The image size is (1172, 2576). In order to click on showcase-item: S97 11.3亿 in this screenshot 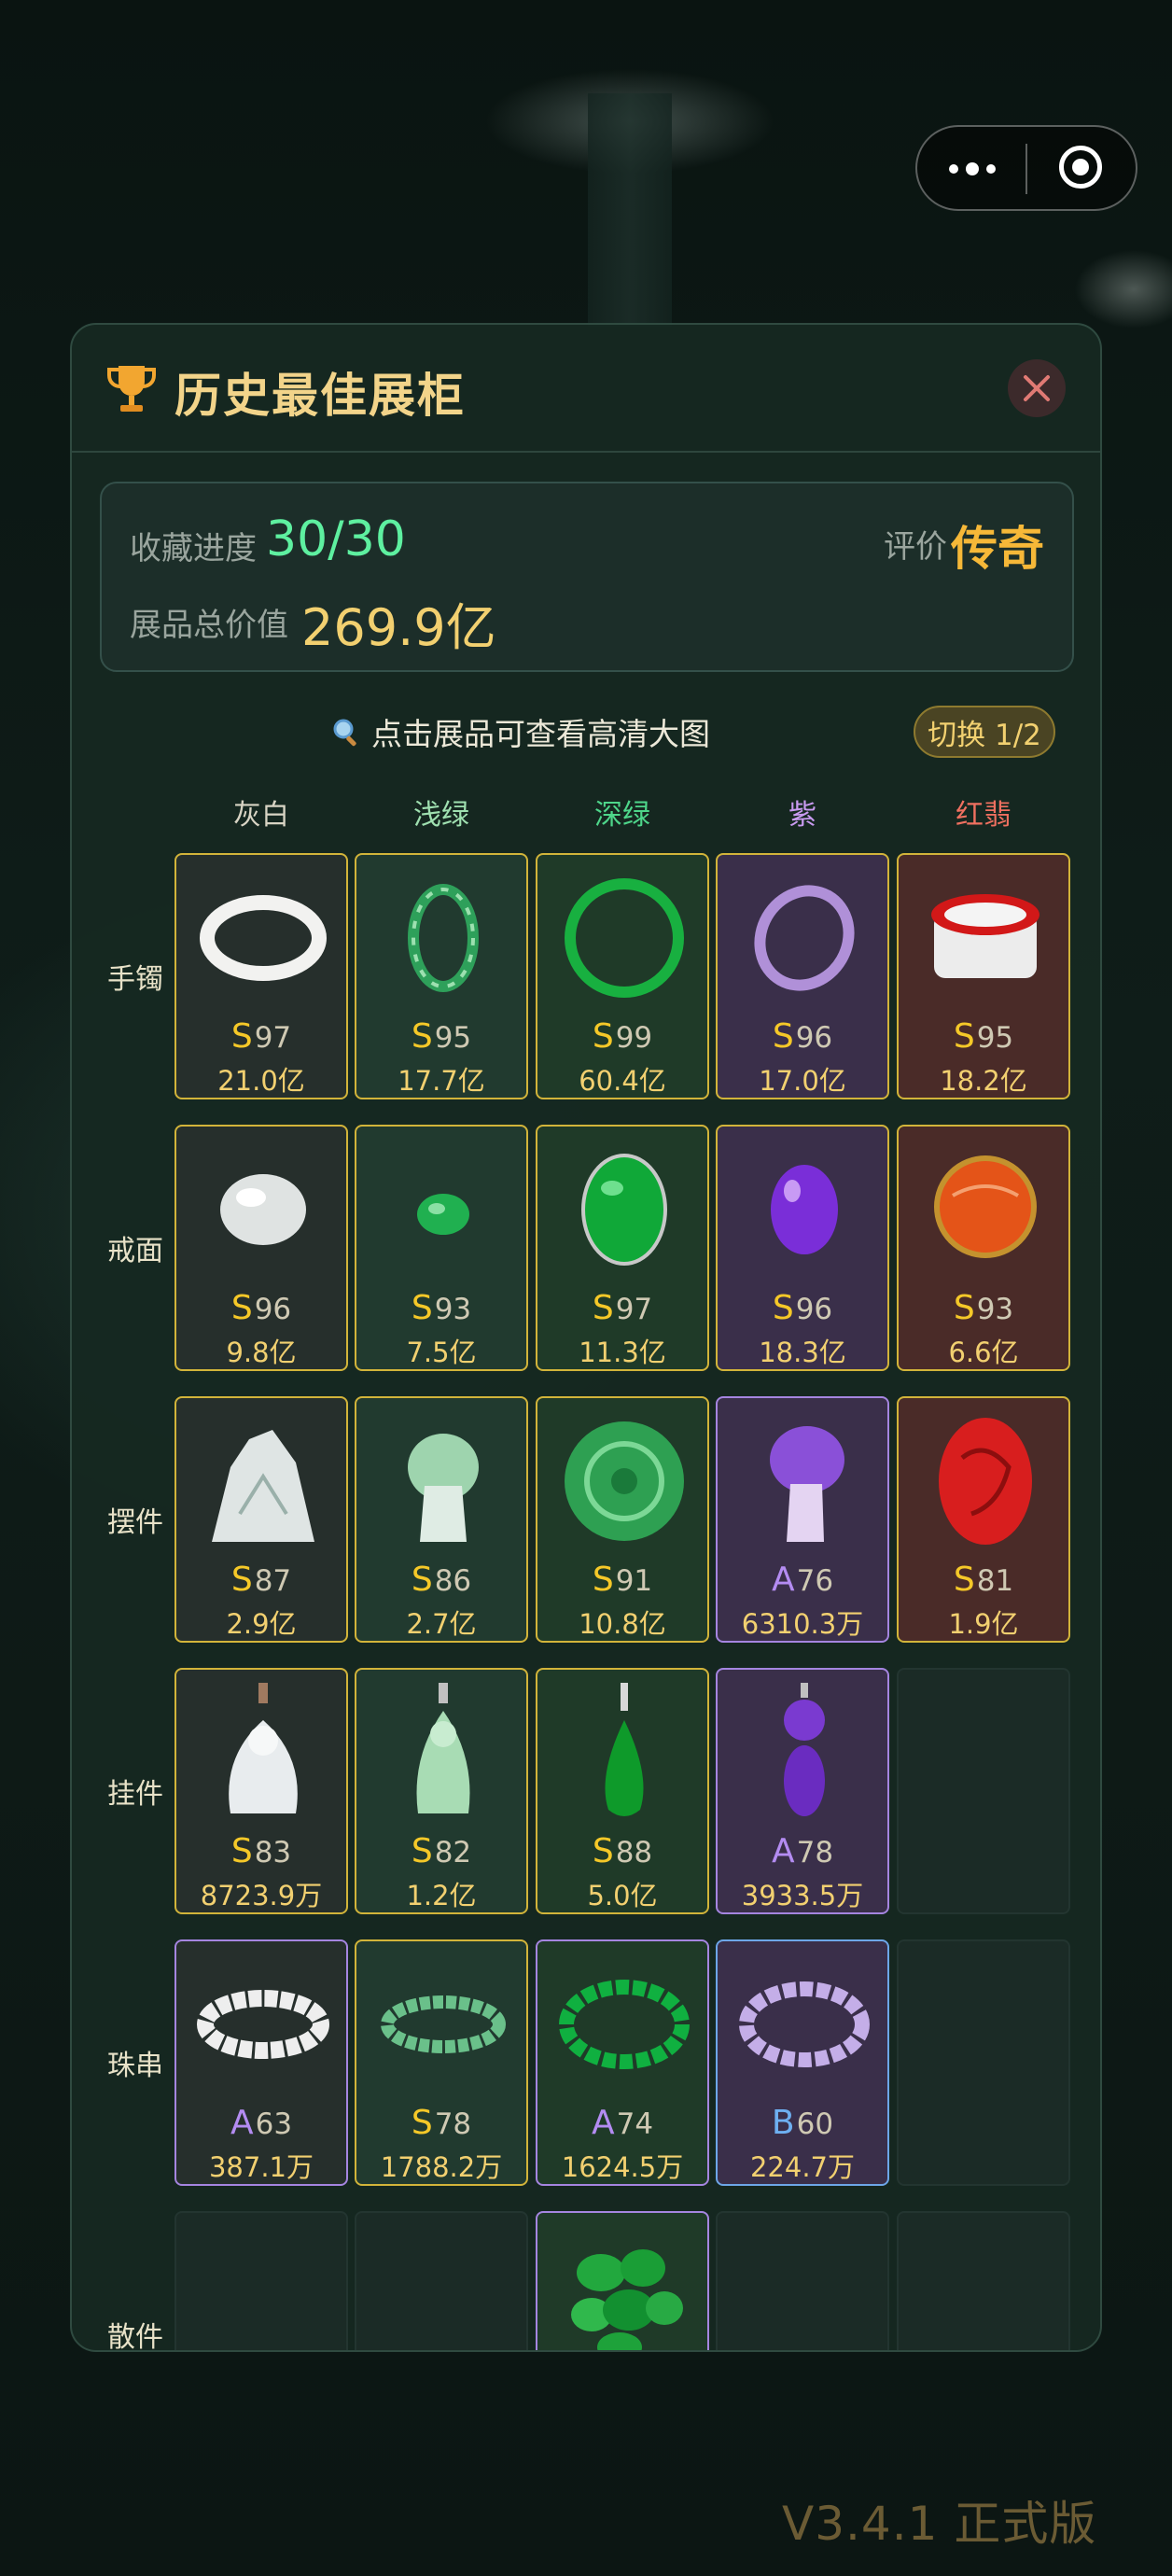, I will do `click(622, 1248)`.